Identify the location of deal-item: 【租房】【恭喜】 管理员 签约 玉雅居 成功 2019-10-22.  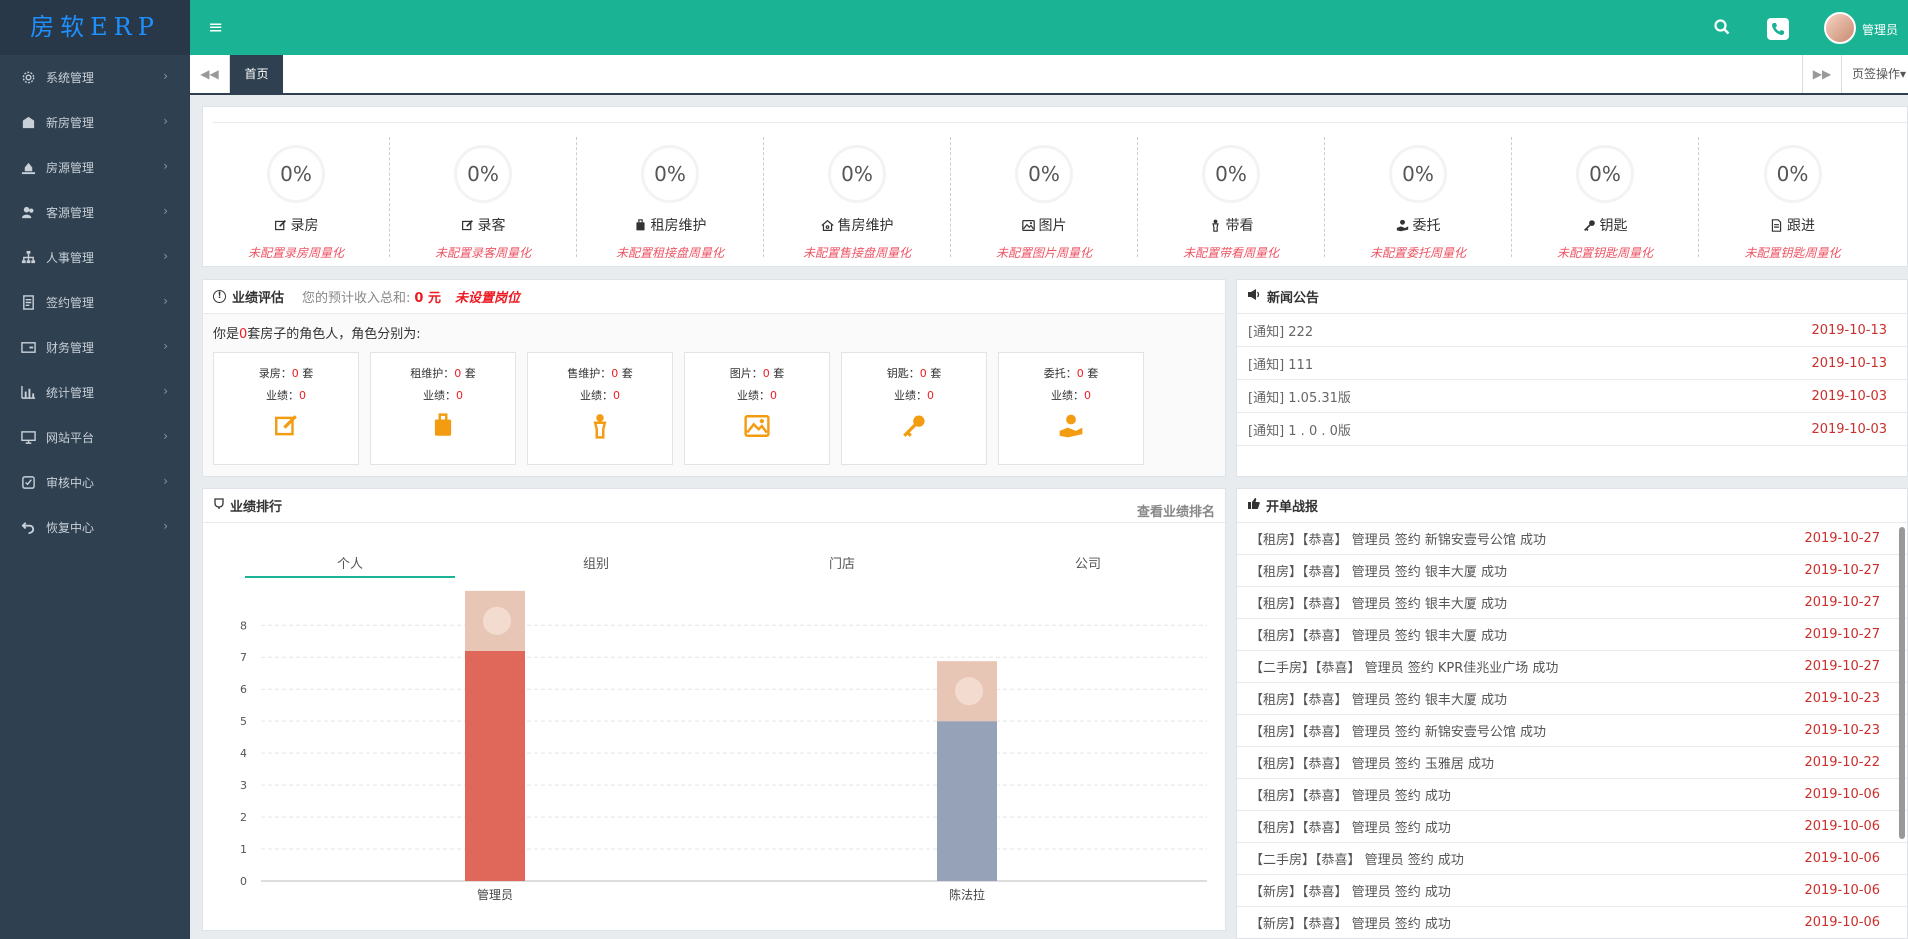
(1572, 763).